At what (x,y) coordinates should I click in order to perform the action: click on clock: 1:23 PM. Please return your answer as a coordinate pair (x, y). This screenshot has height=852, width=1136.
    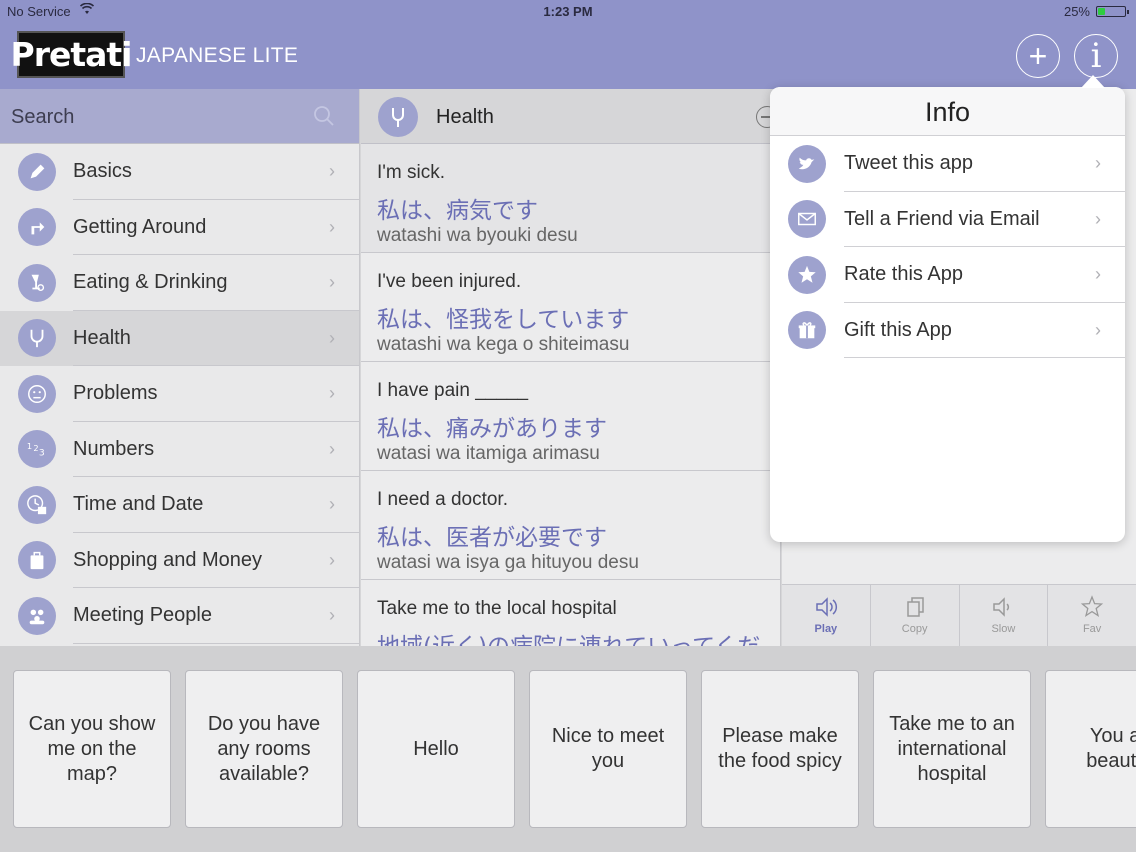
    Looking at the image, I should click on (568, 11).